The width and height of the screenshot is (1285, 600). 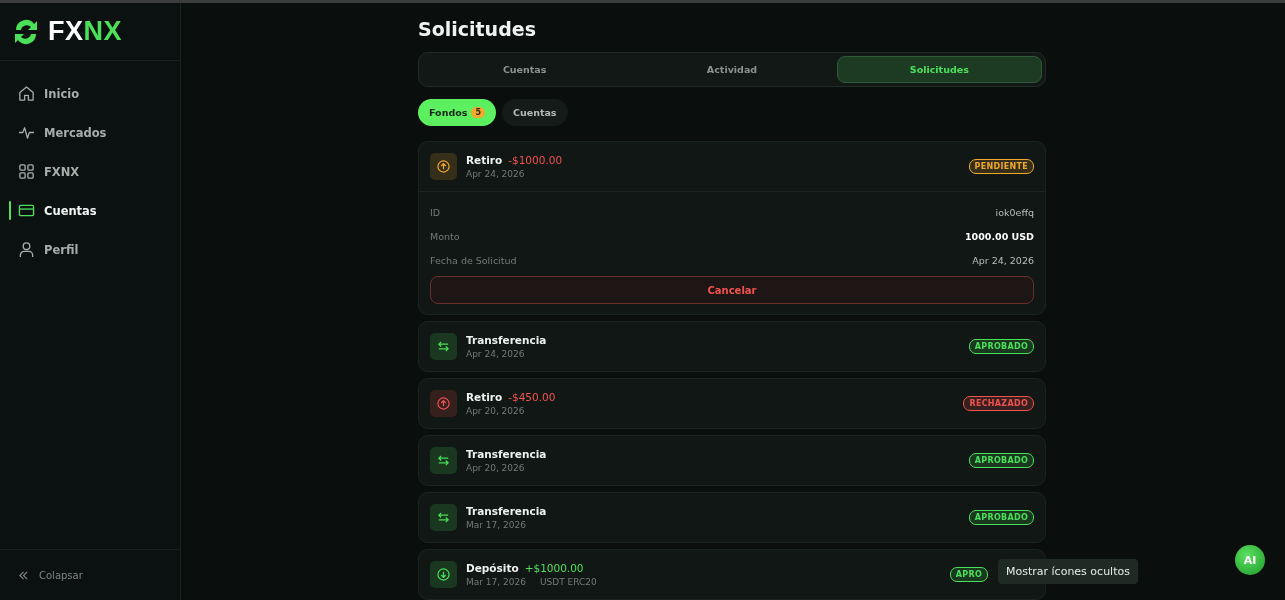 What do you see at coordinates (939, 69) in the screenshot?
I see `tab: Solicitudes` at bounding box center [939, 69].